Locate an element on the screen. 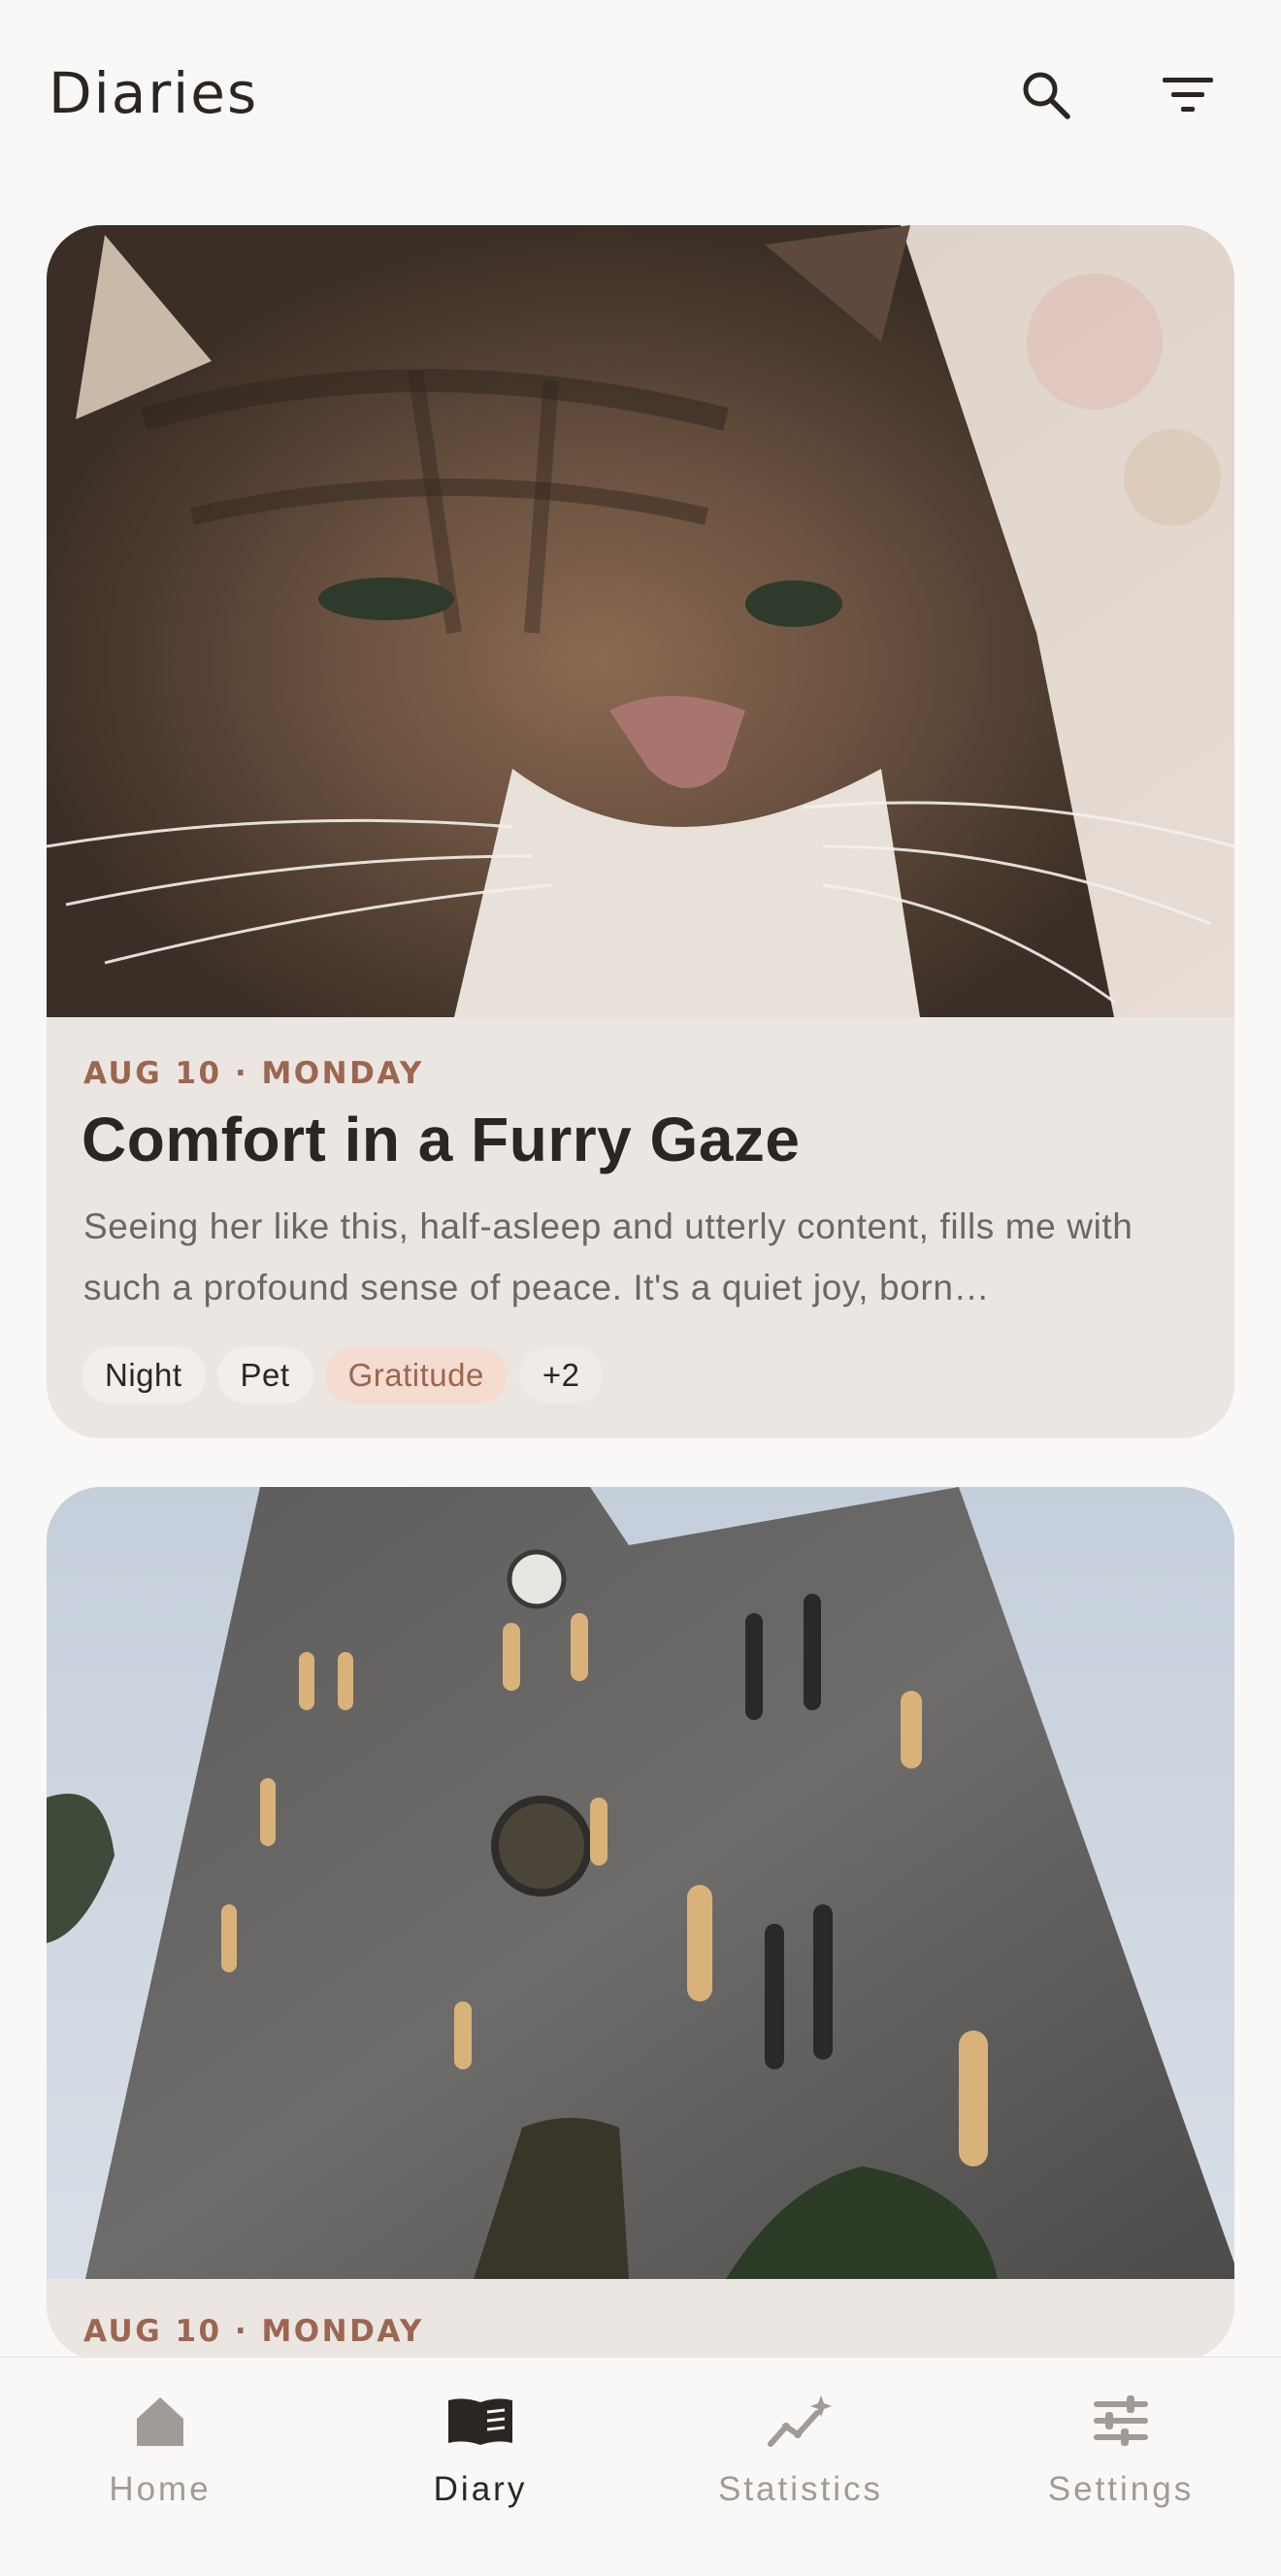 The image size is (1281, 2576). bottom-navigation: Home Diary Statistics Settings is located at coordinates (640, 2466).